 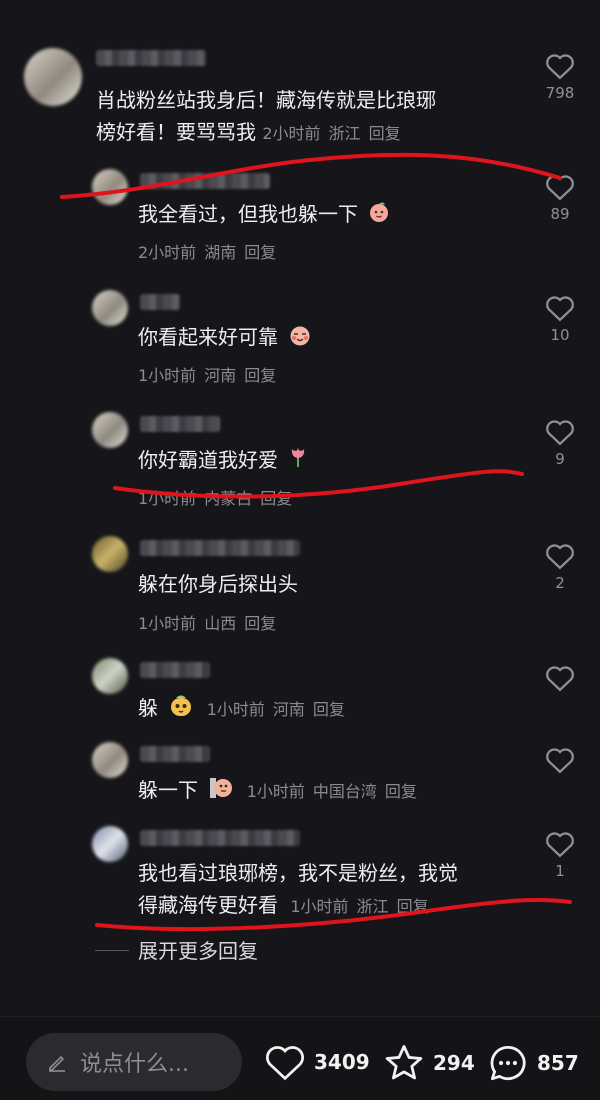 What do you see at coordinates (454, 1063) in the screenshot?
I see `favorite-count: 294` at bounding box center [454, 1063].